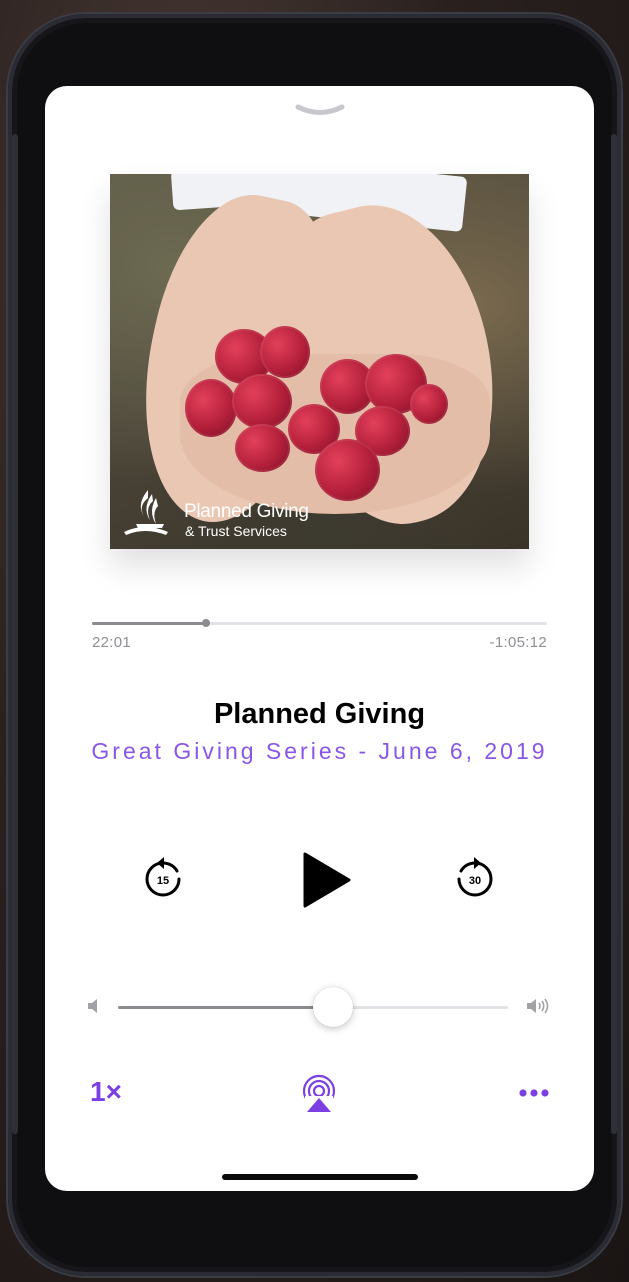 Image resolution: width=629 pixels, height=1282 pixels. What do you see at coordinates (320, 111) in the screenshot?
I see `chevron-down-icon` at bounding box center [320, 111].